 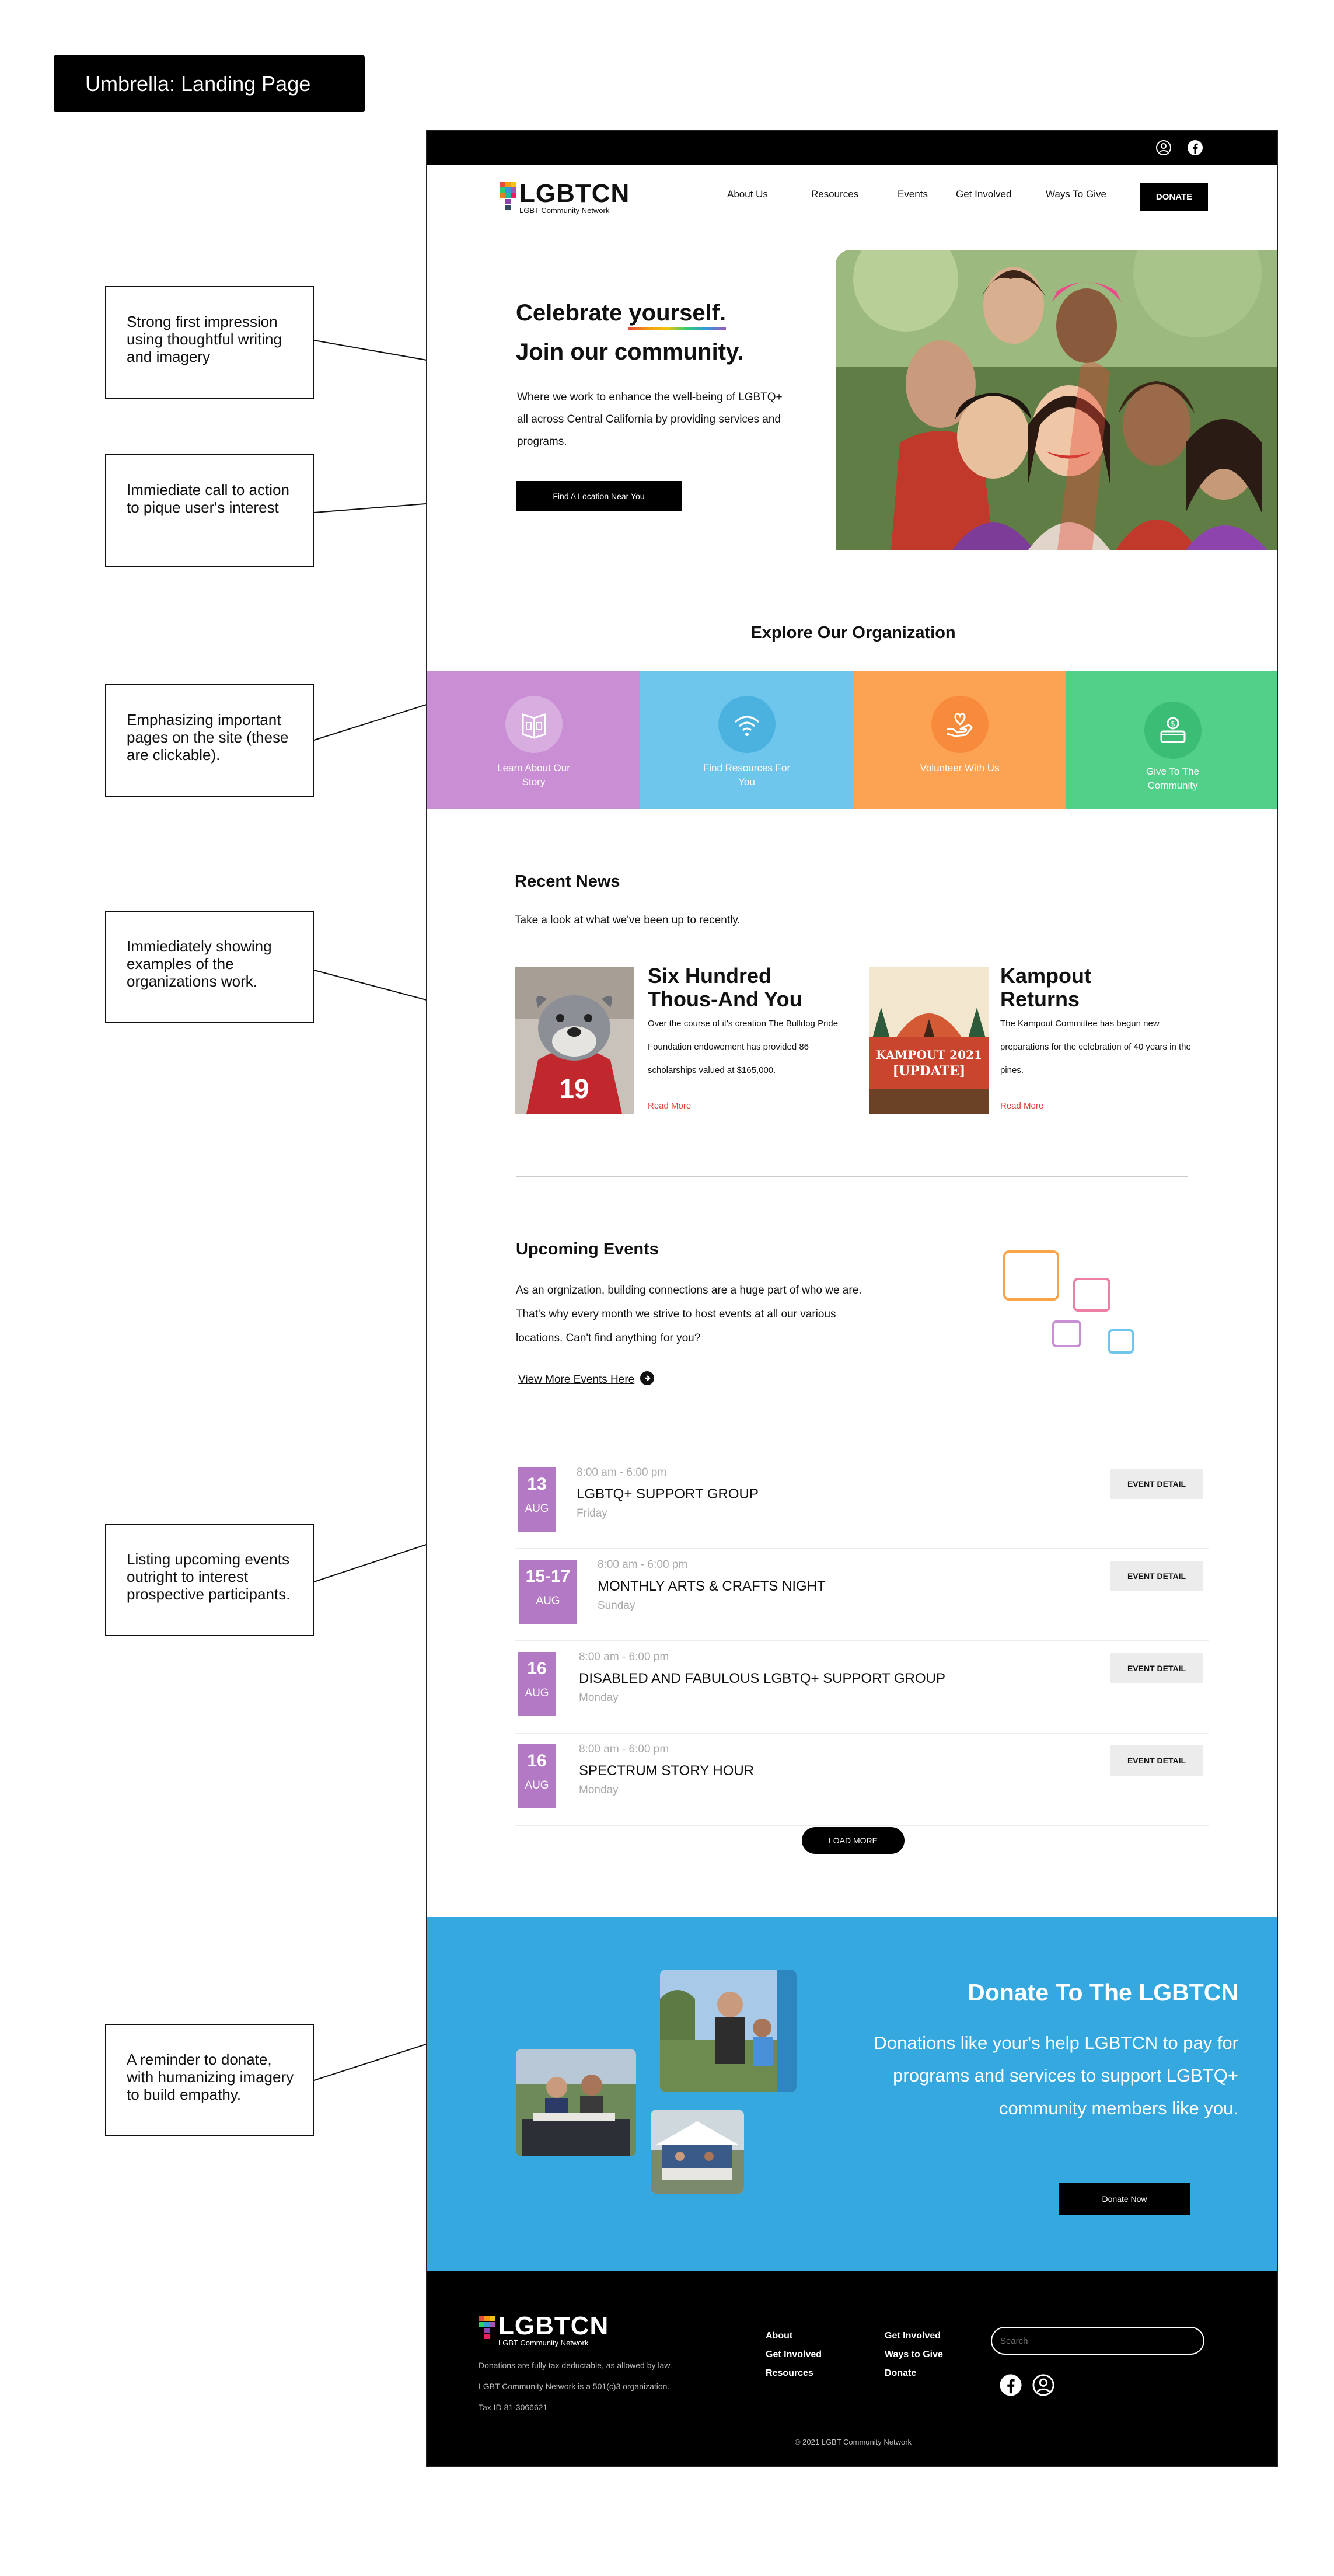 I want to click on tile-give: $ Give To The Community, so click(x=1171, y=740).